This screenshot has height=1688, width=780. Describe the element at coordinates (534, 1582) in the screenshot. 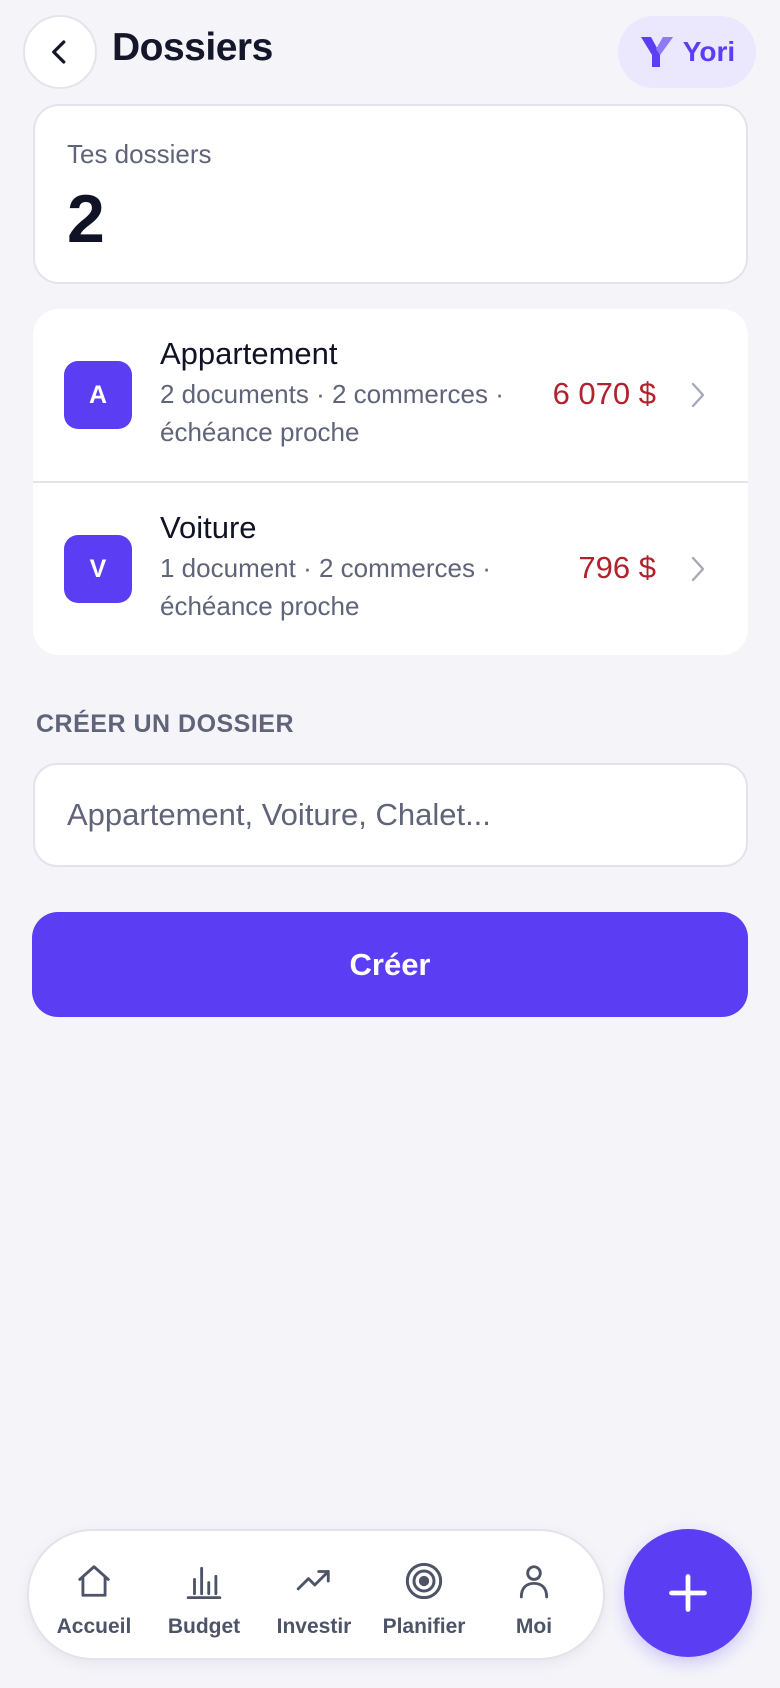

I see `user-icon` at that location.